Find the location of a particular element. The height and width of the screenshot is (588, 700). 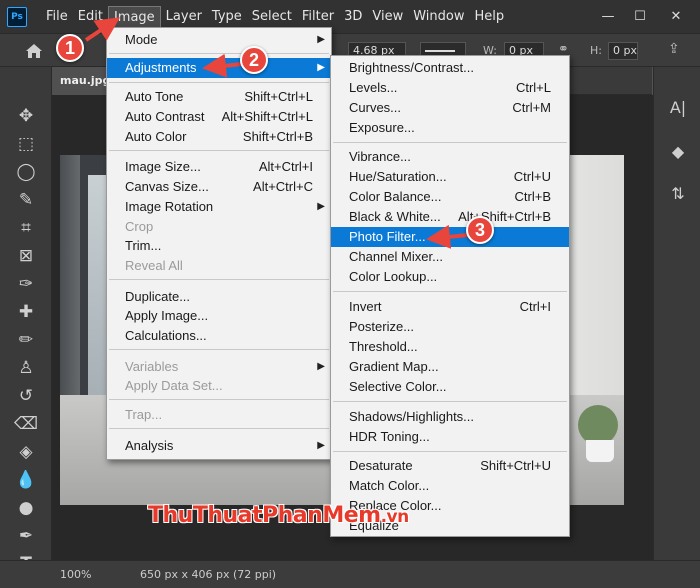

menu-view: View is located at coordinates (387, 17).